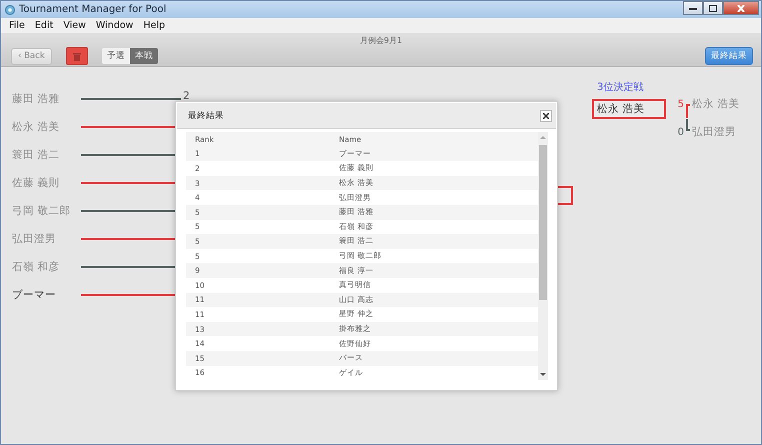 The height and width of the screenshot is (445, 762). Describe the element at coordinates (115, 25) in the screenshot. I see `menu-item: Window` at that location.